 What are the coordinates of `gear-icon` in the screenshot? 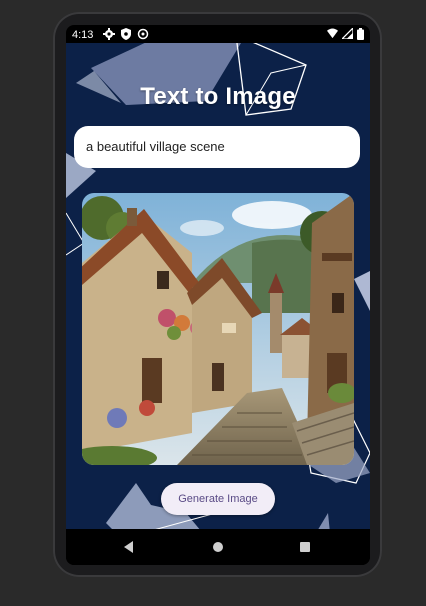 It's located at (109, 34).